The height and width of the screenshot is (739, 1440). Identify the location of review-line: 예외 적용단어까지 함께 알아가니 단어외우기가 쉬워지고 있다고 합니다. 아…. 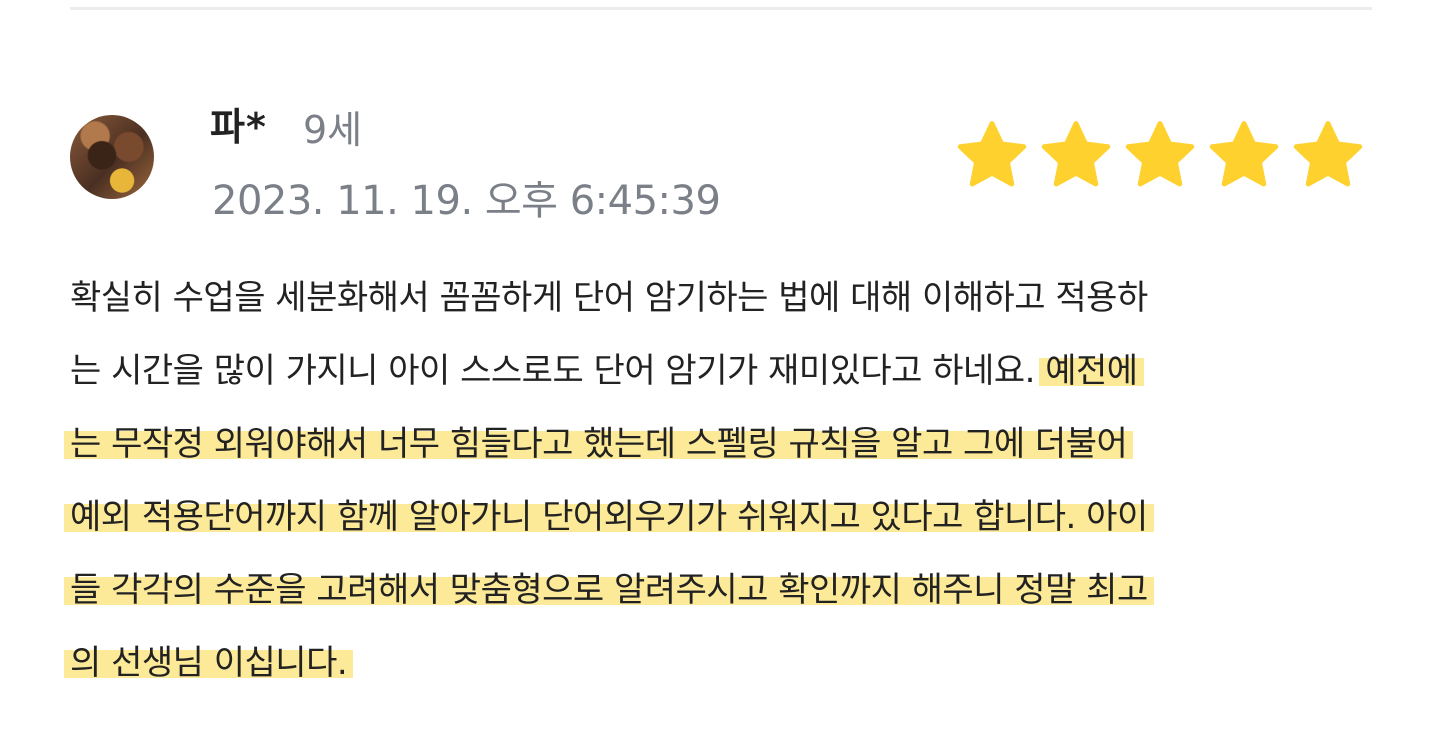
(722, 523).